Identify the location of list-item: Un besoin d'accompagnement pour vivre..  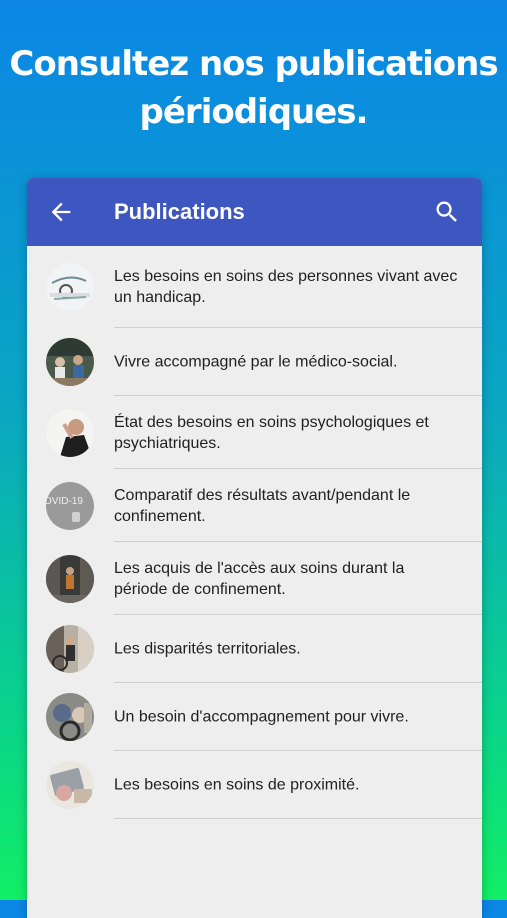
(254, 717).